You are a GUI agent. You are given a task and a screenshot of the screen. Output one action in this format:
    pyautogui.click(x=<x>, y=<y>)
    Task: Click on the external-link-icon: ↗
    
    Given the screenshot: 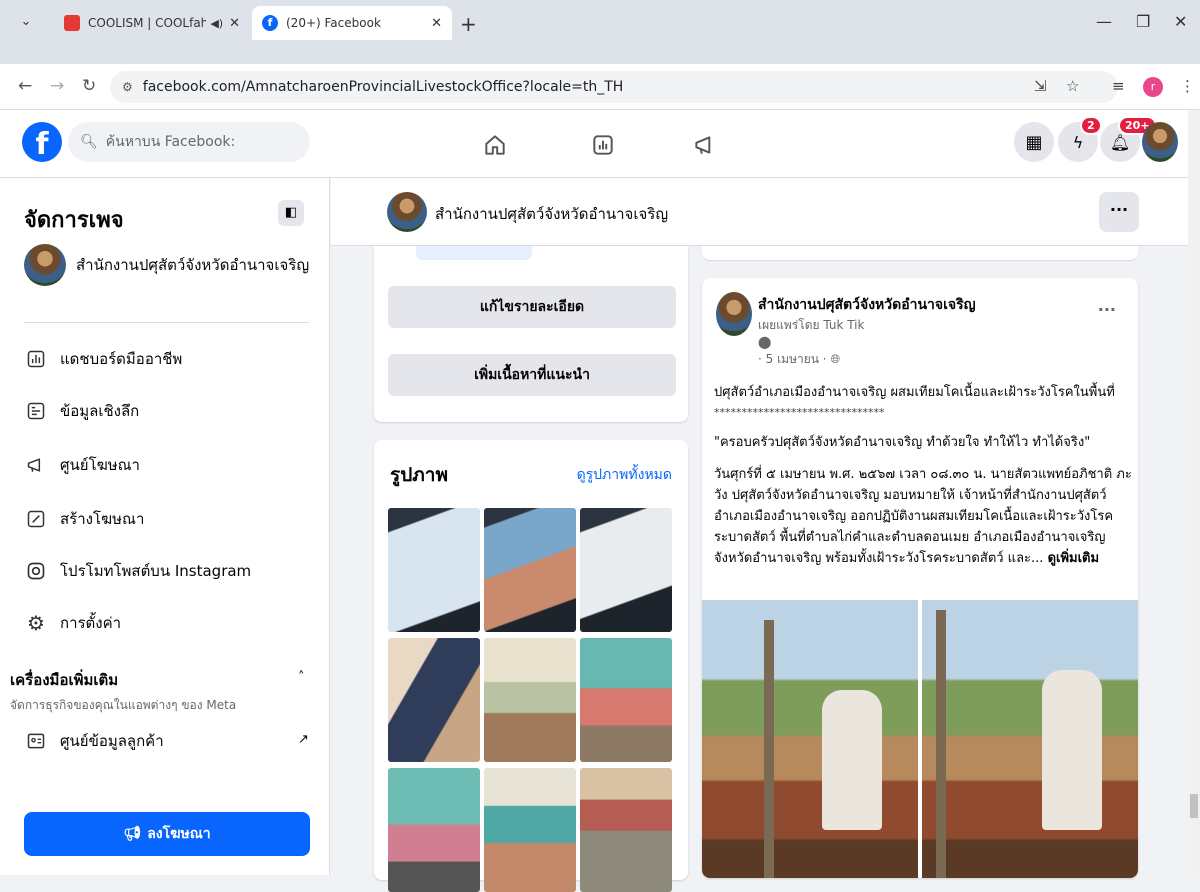 What is the action you would take?
    pyautogui.click(x=303, y=739)
    